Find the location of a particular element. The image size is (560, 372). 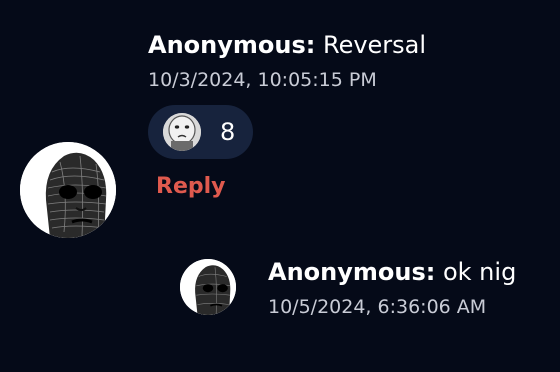

reply-body: ok nig is located at coordinates (476, 272).